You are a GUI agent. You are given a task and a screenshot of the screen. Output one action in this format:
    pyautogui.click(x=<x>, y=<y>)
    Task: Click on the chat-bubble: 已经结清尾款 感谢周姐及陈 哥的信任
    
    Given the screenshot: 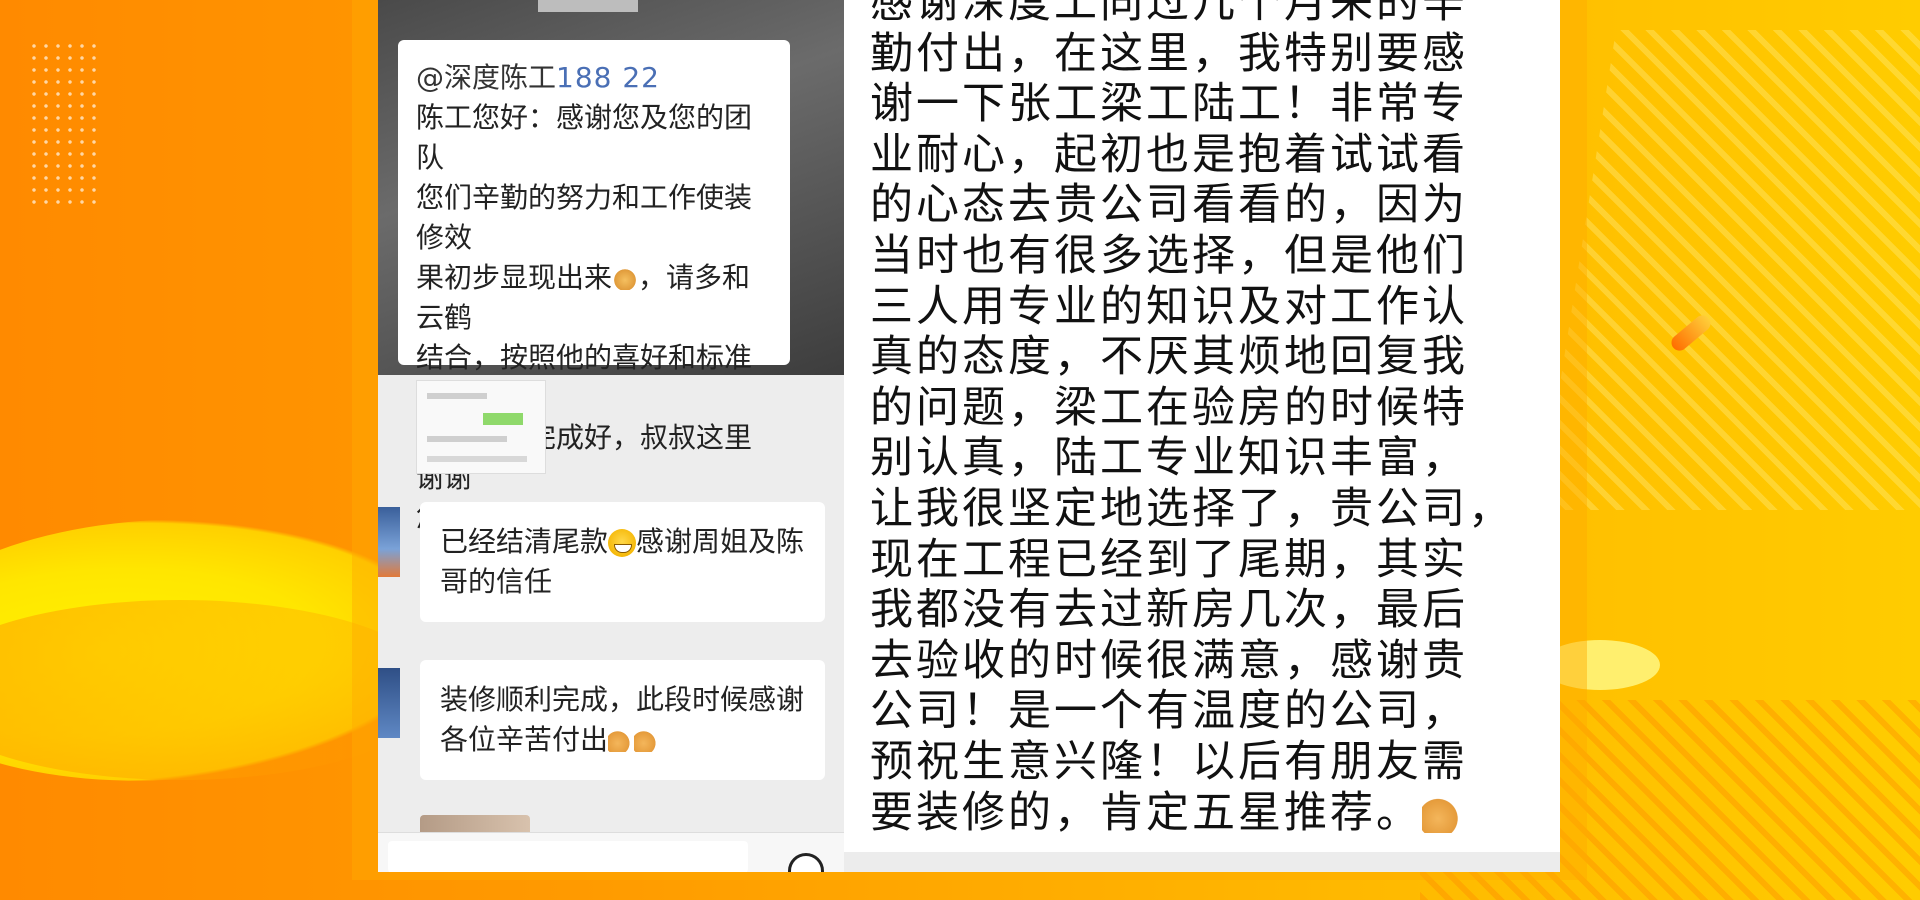 What is the action you would take?
    pyautogui.click(x=622, y=562)
    